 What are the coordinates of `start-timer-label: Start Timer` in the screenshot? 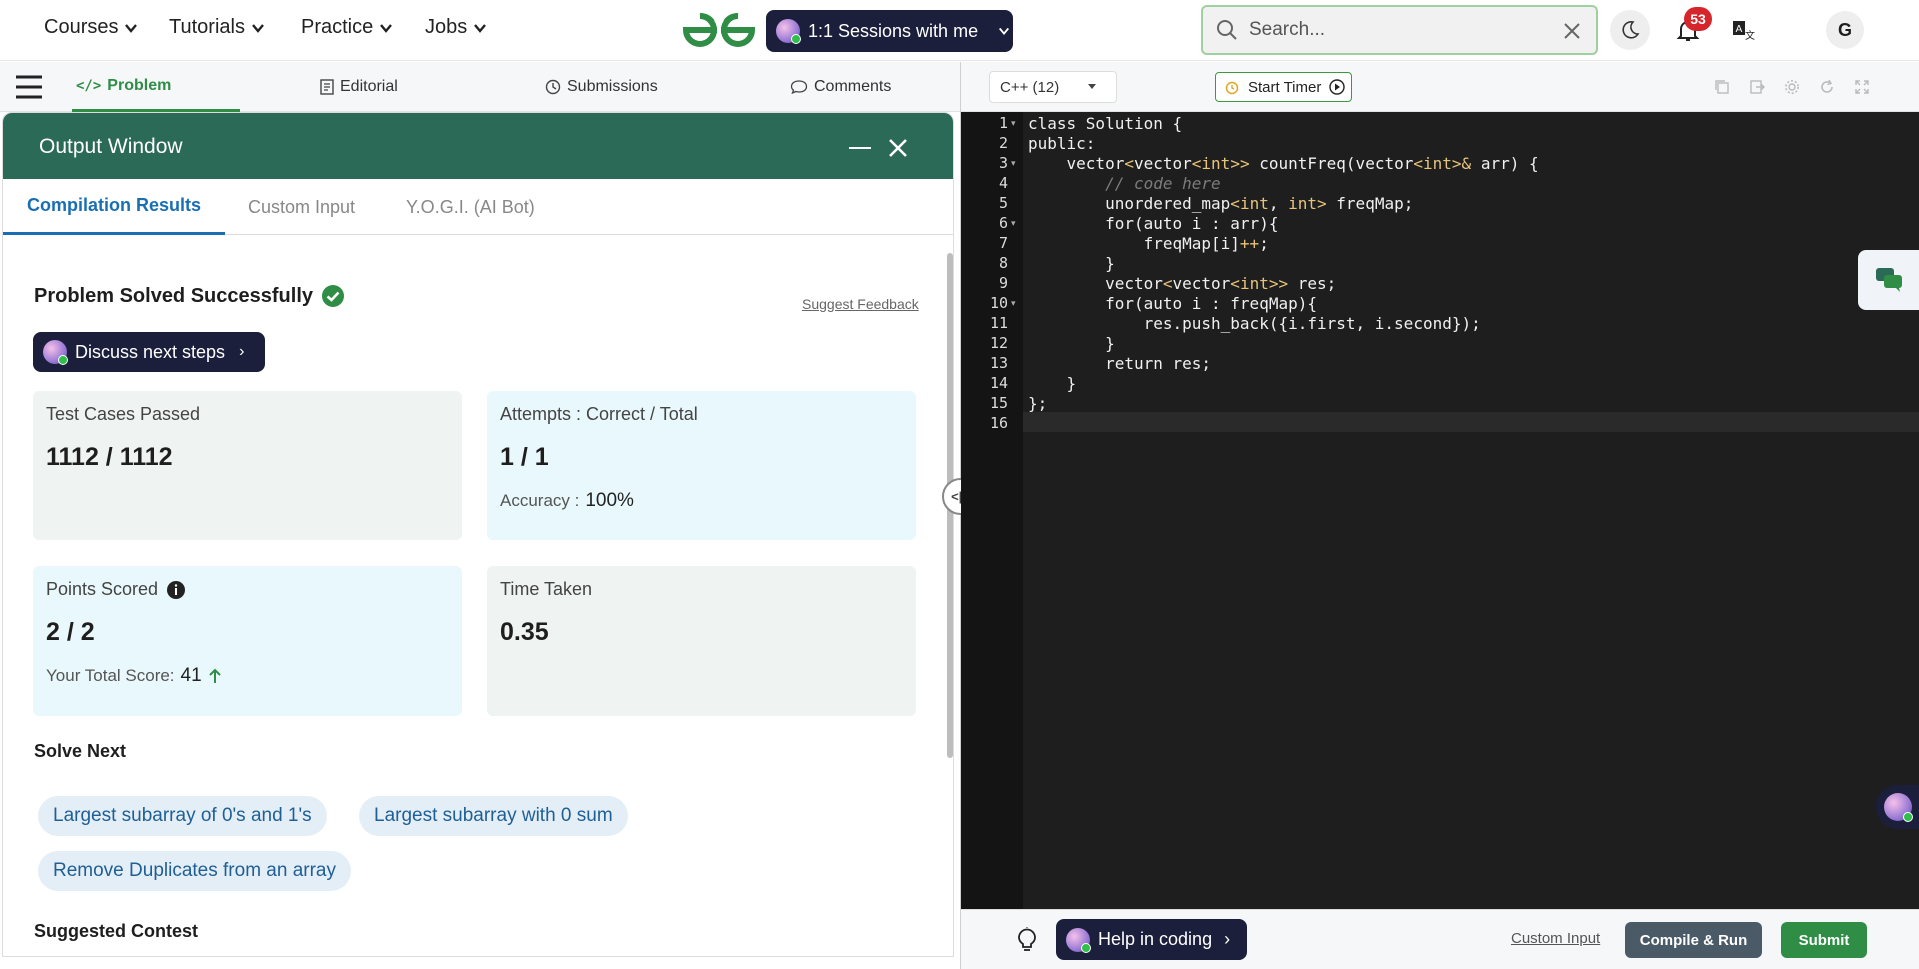 It's located at (1285, 87).